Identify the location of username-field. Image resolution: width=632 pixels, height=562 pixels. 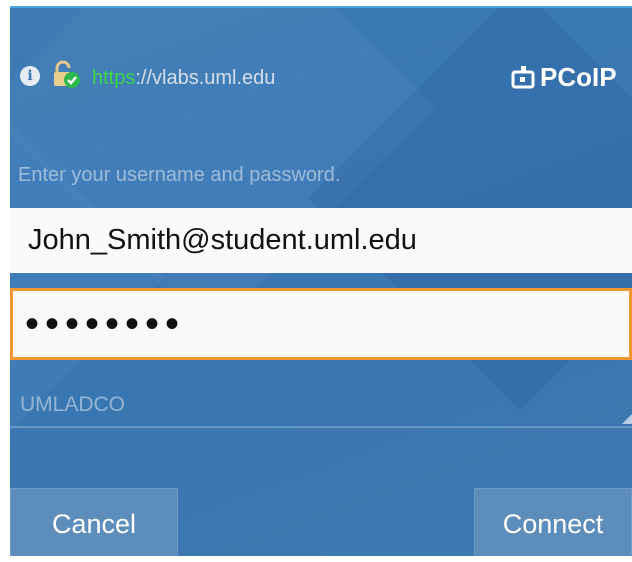
(321, 240).